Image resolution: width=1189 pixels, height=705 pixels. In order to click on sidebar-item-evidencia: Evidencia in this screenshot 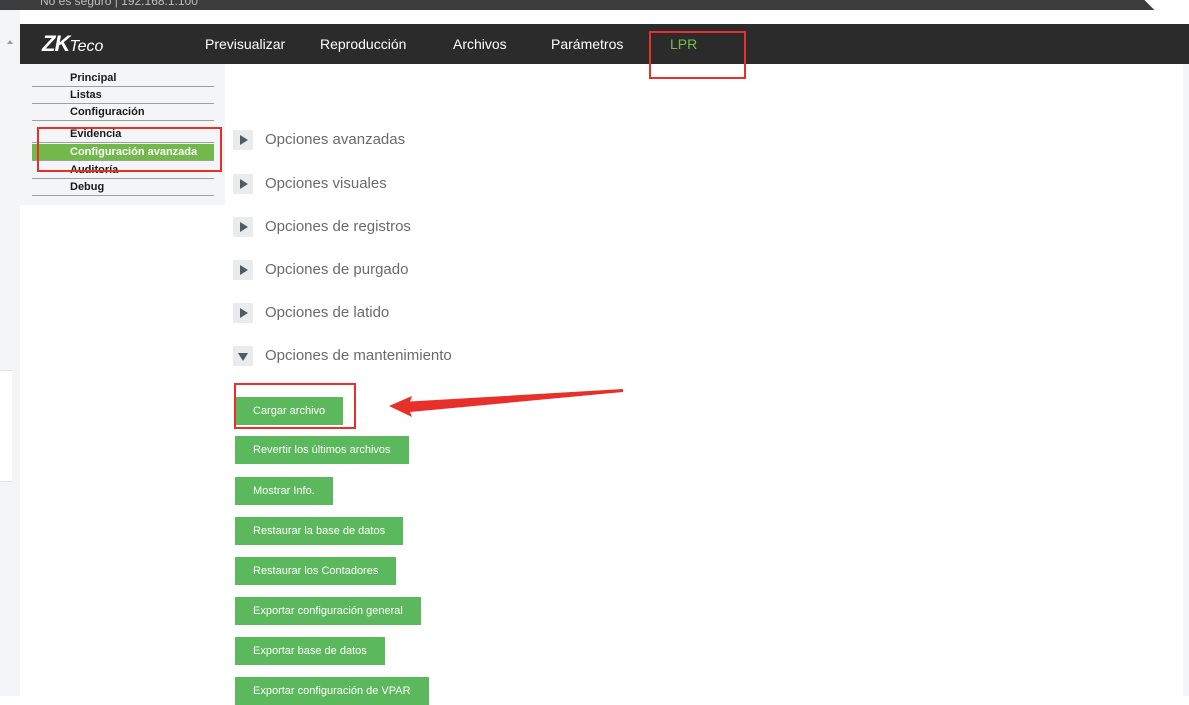, I will do `click(123, 134)`.